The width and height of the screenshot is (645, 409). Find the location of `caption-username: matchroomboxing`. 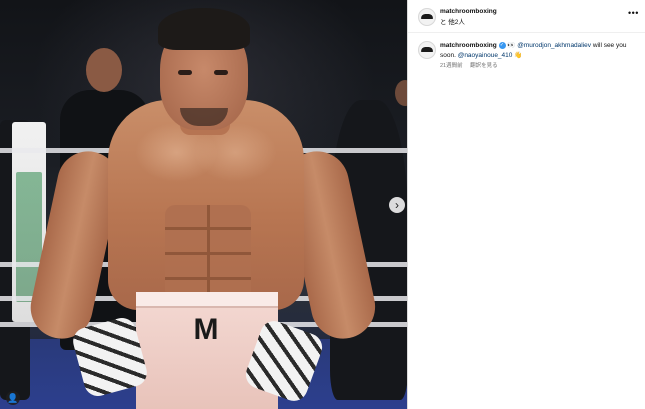

caption-username: matchroomboxing is located at coordinates (468, 45).